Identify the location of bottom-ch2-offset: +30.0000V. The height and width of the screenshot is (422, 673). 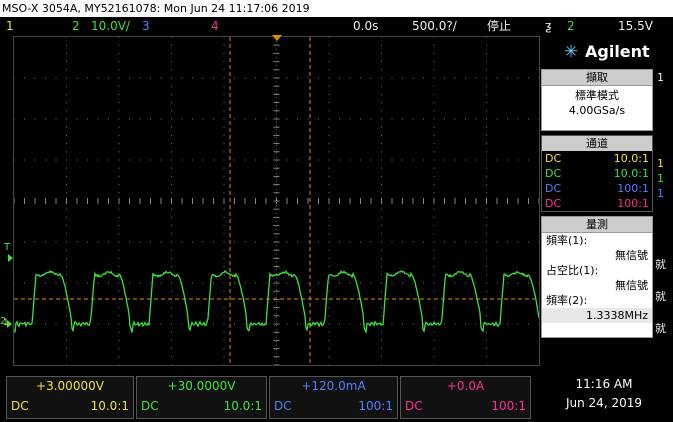
(201, 386).